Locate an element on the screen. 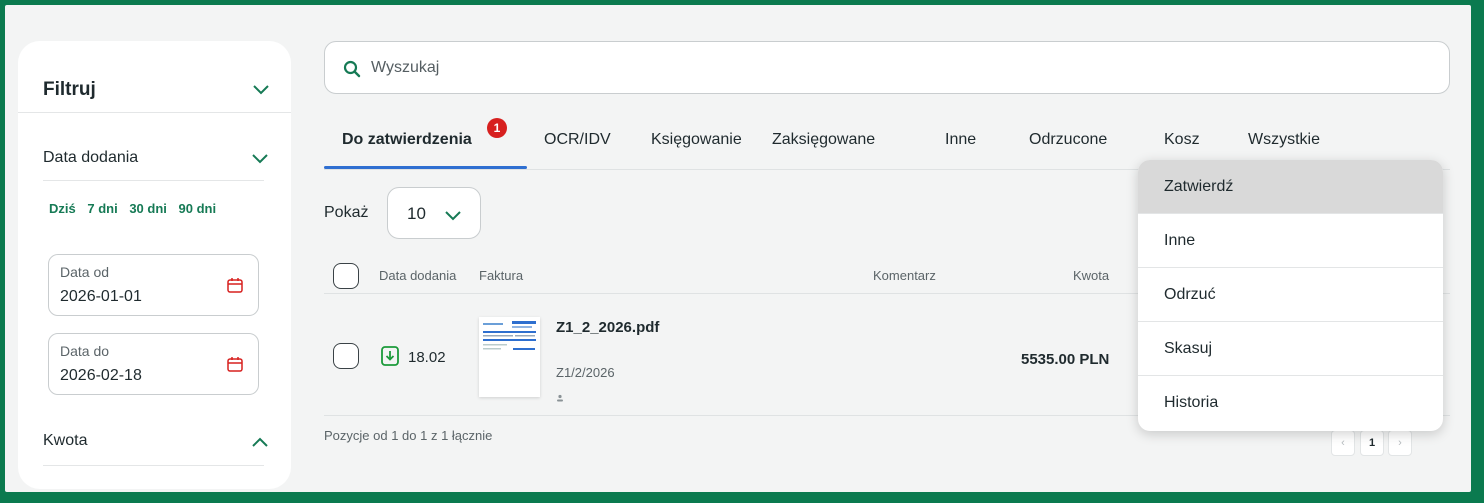 This screenshot has height=503, width=1484. menu-item-reject: Odrzuć is located at coordinates (1290, 295).